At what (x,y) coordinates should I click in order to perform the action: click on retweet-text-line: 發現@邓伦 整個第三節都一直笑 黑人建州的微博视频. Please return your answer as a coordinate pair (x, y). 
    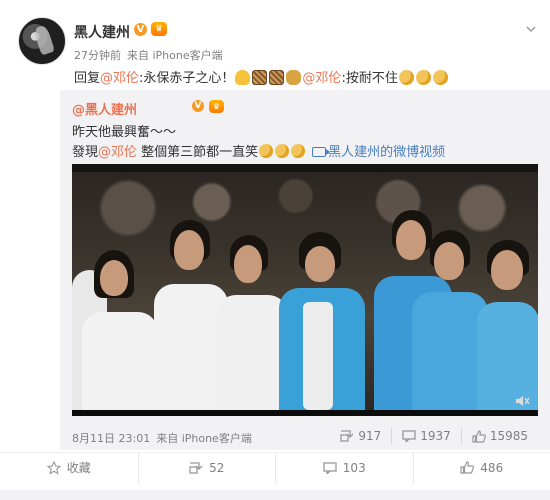
    Looking at the image, I should click on (258, 150).